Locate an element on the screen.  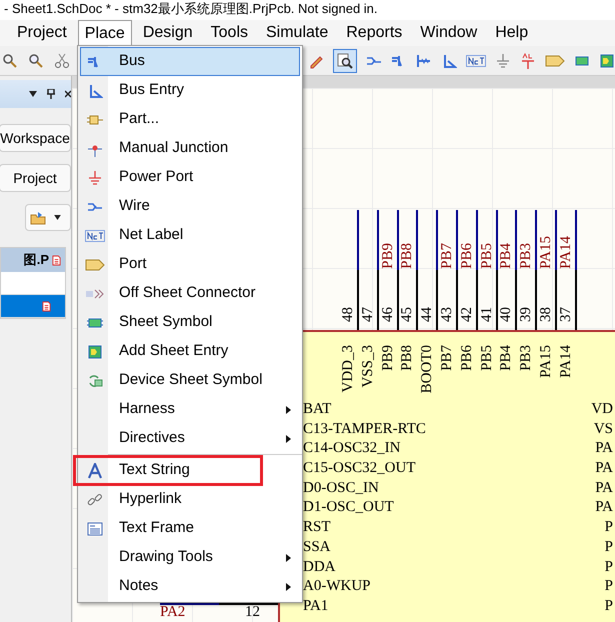
link-icon is located at coordinates (95, 500).